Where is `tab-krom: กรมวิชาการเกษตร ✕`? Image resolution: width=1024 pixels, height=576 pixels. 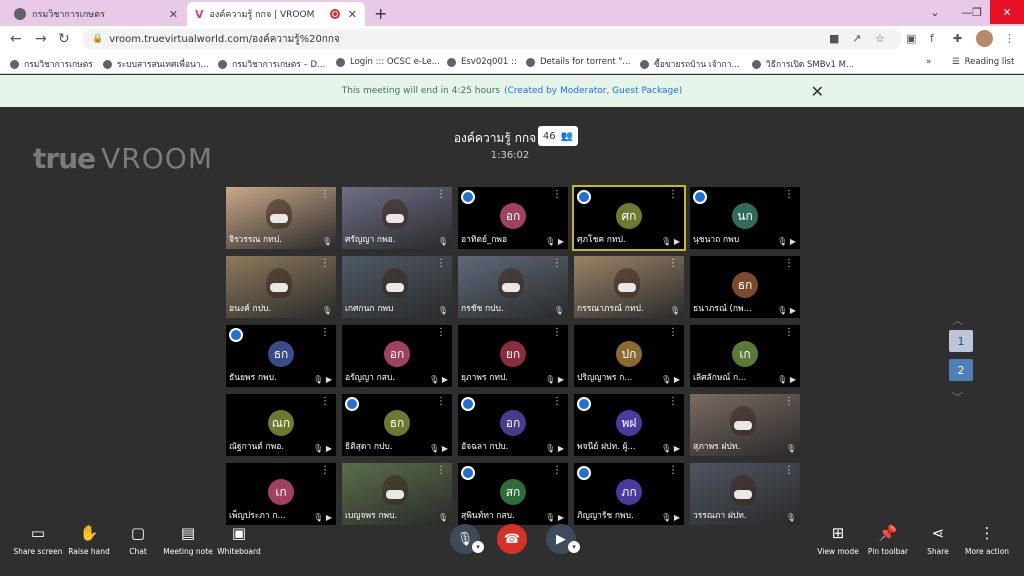
tab-krom: กรมวิชาการเกษตร ✕ is located at coordinates (96, 14).